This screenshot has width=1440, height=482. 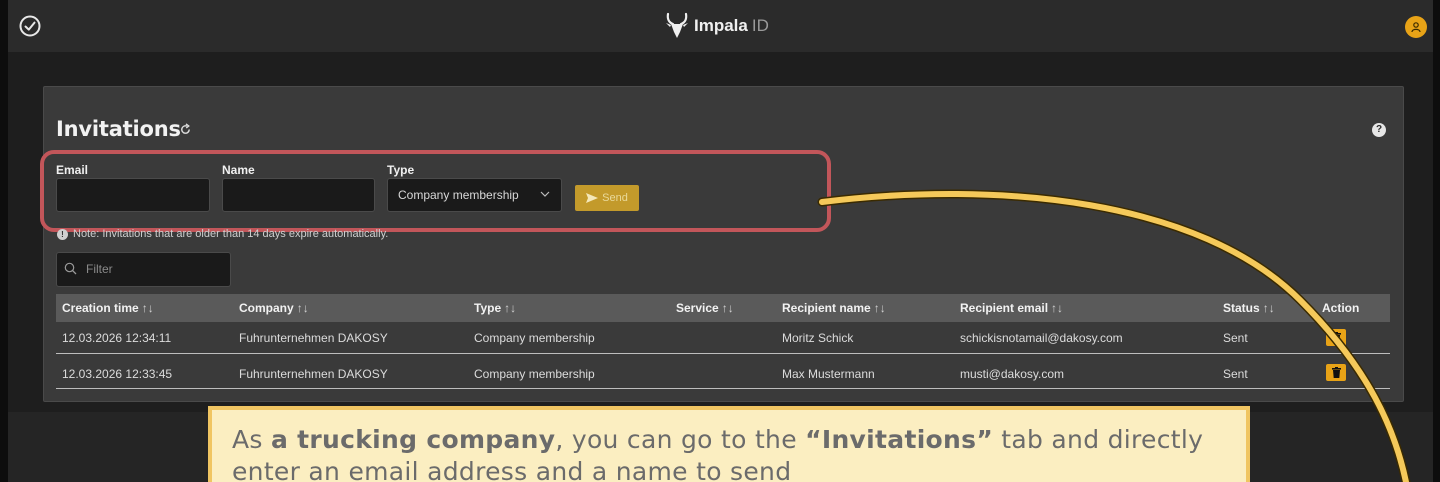 What do you see at coordinates (143, 269) in the screenshot?
I see `filter-input` at bounding box center [143, 269].